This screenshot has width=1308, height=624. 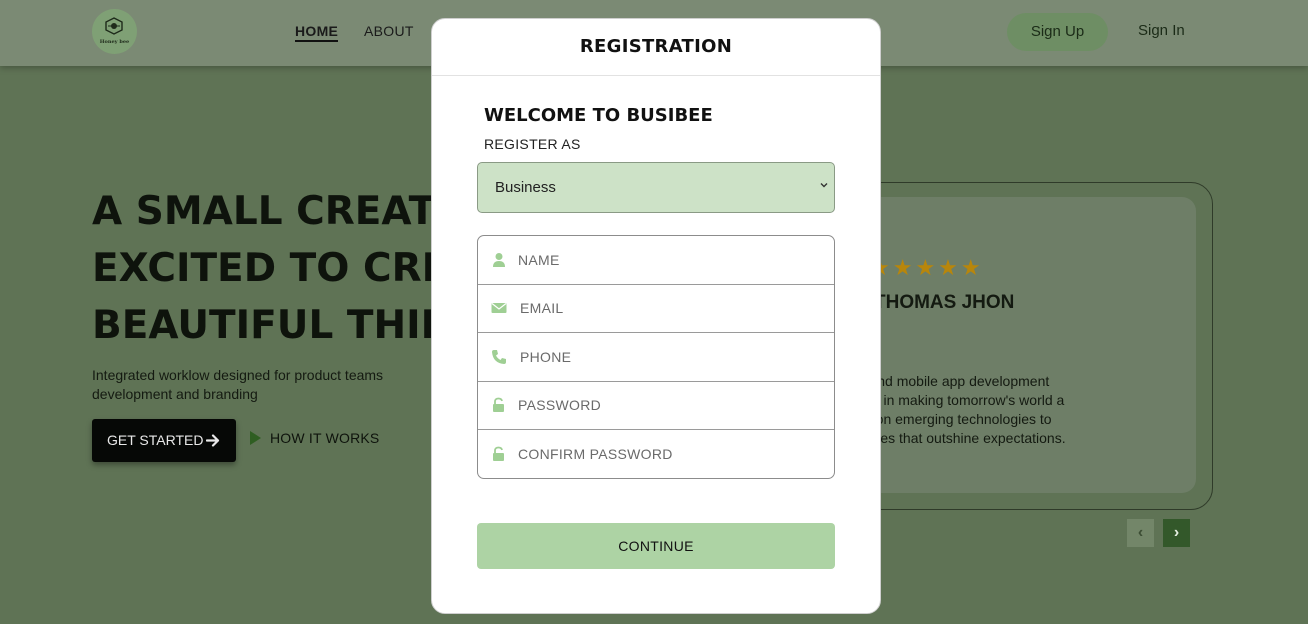 What do you see at coordinates (927, 267) in the screenshot?
I see `star-rating: ★★★★★` at bounding box center [927, 267].